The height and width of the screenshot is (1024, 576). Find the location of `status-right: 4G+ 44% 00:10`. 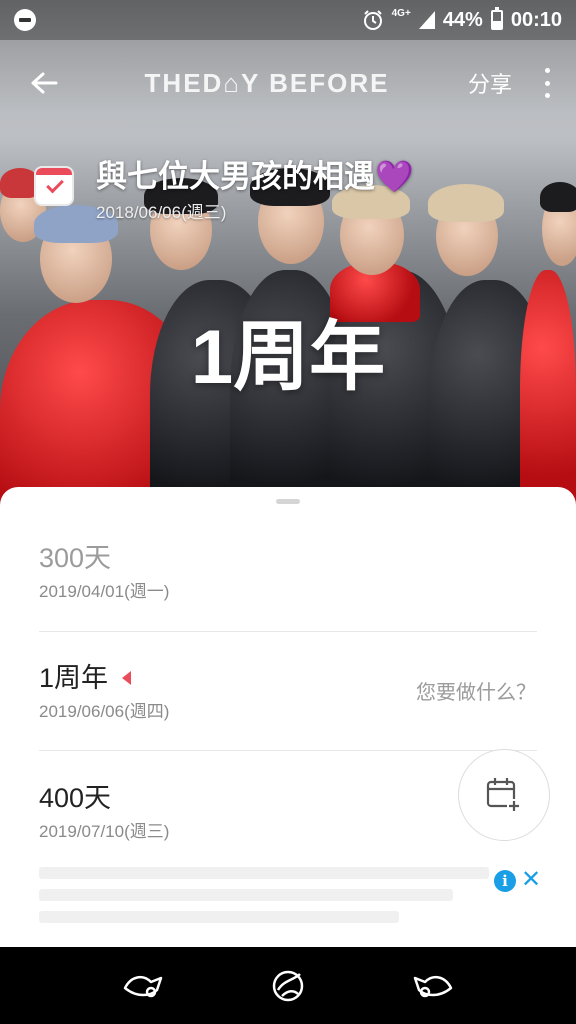

status-right: 4G+ 44% 00:10 is located at coordinates (462, 19).